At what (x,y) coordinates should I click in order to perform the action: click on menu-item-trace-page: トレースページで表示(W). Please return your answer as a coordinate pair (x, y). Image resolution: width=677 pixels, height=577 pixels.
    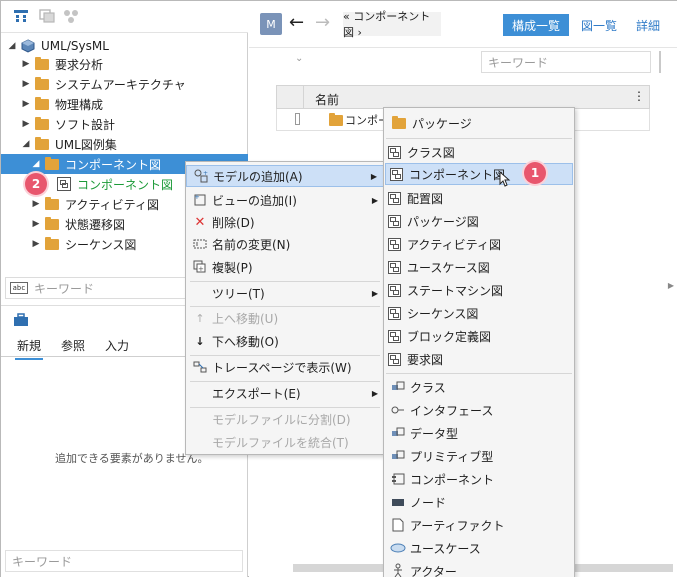
    Looking at the image, I should click on (285, 367).